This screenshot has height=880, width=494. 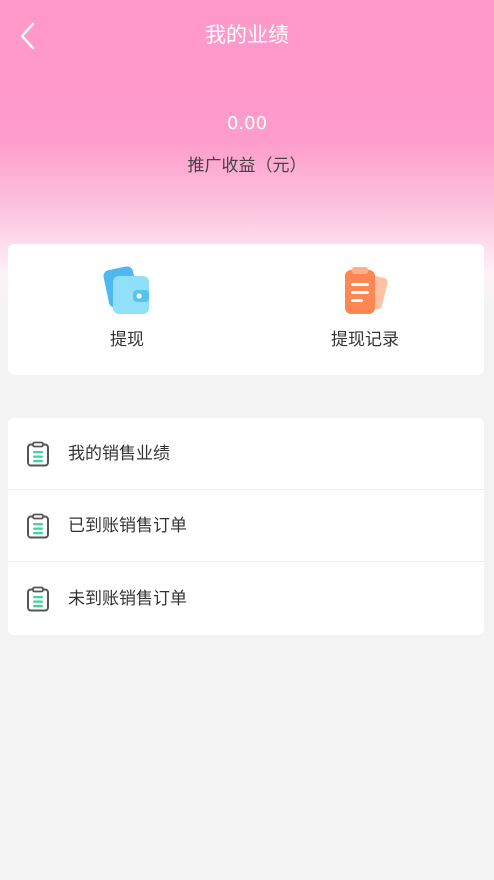 I want to click on wallet-icon, so click(x=126, y=290).